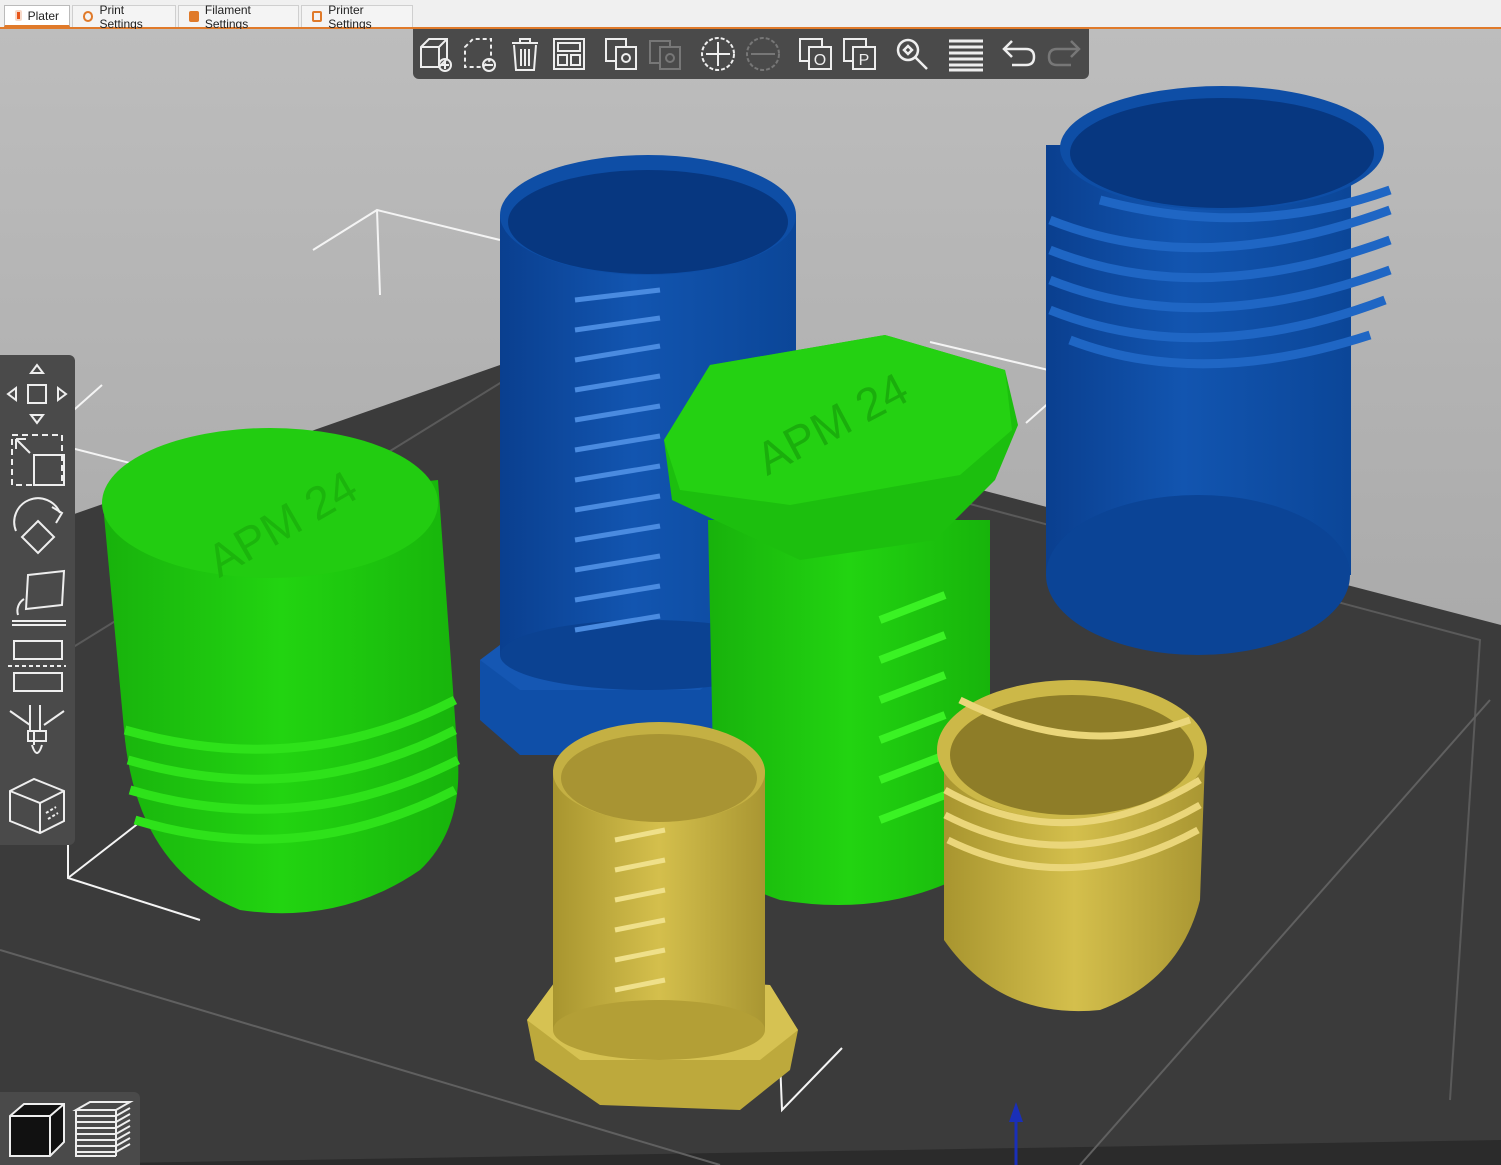 The width and height of the screenshot is (1501, 1165). What do you see at coordinates (121, 16) in the screenshot?
I see `tab-label: Print Settings` at bounding box center [121, 16].